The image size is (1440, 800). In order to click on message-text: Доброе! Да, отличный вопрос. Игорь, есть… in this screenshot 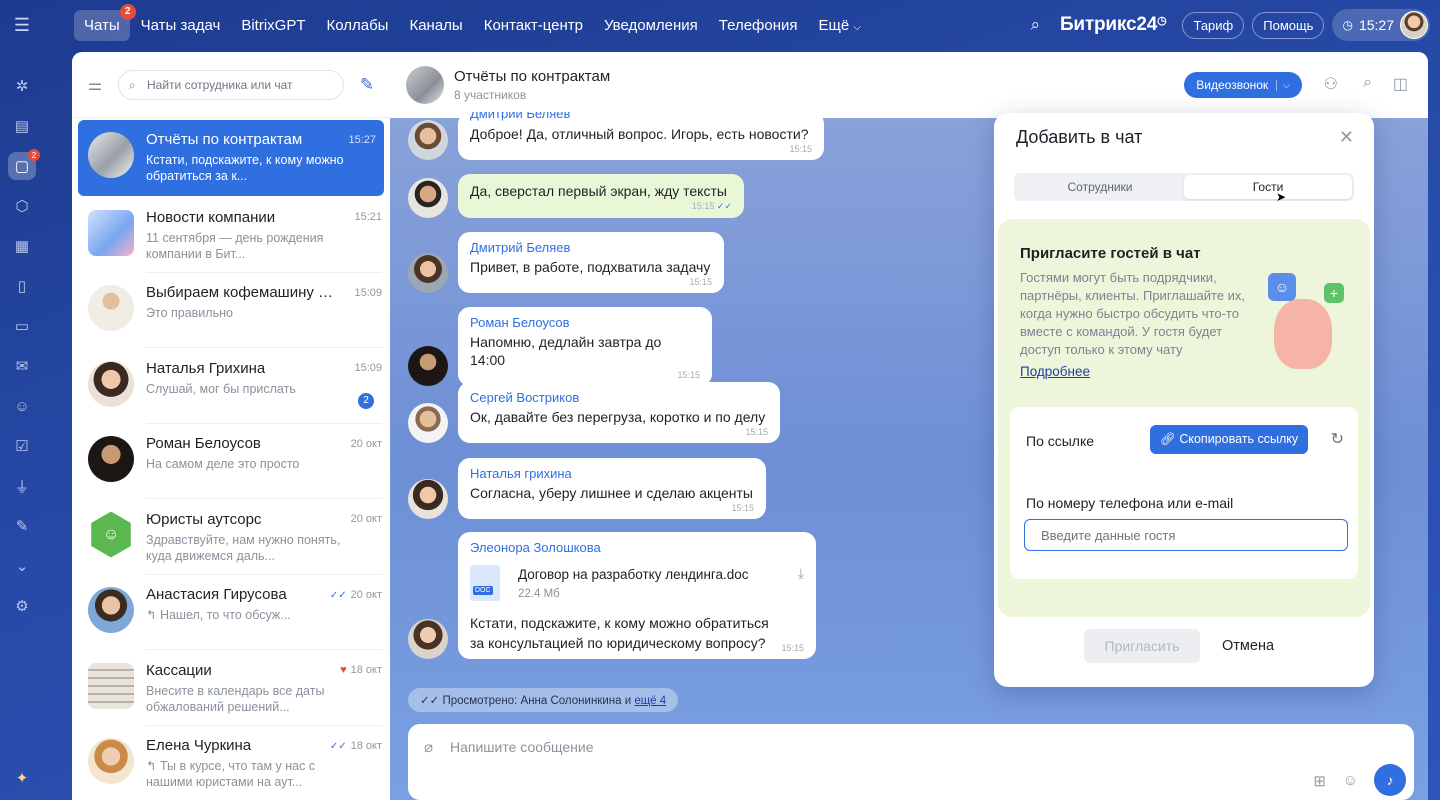, I will do `click(639, 134)`.